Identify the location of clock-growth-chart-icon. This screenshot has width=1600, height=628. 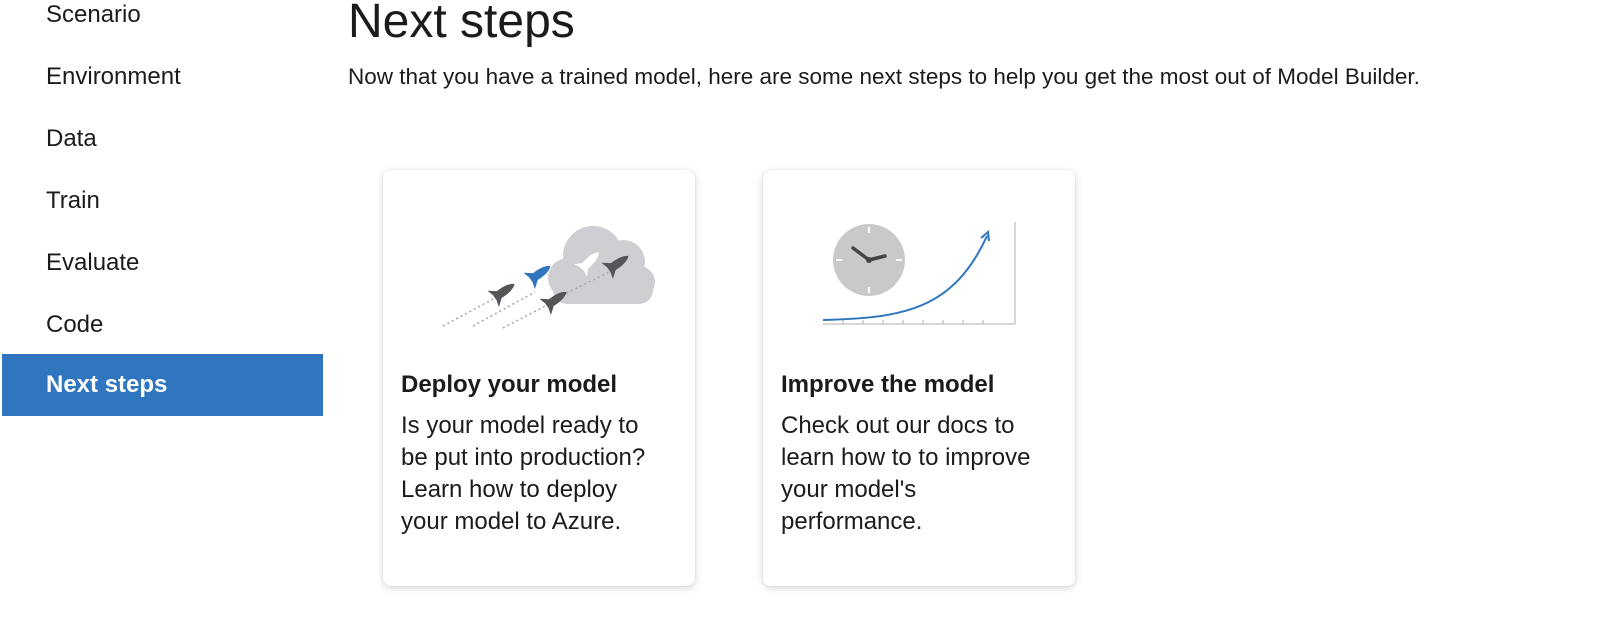
(919, 270).